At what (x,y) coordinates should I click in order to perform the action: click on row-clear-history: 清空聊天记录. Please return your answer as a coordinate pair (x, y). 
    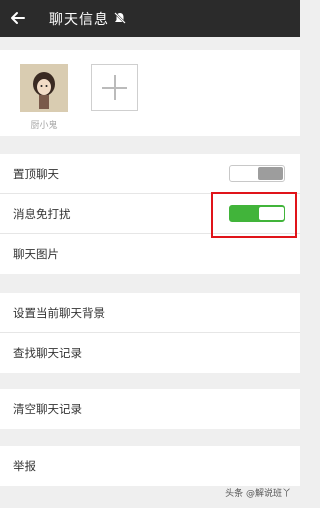
    Looking at the image, I should click on (150, 409).